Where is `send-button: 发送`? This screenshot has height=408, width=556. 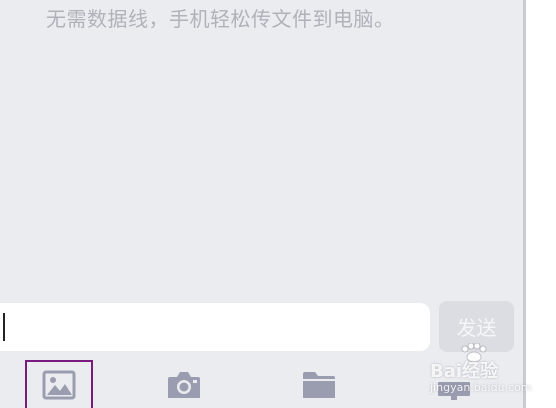
send-button: 发送 is located at coordinates (476, 326).